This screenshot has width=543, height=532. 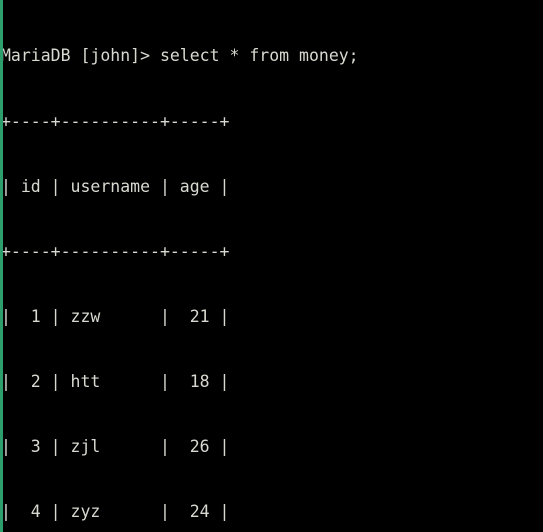 I want to click on terminal-accent-stripe, so click(x=1, y=266).